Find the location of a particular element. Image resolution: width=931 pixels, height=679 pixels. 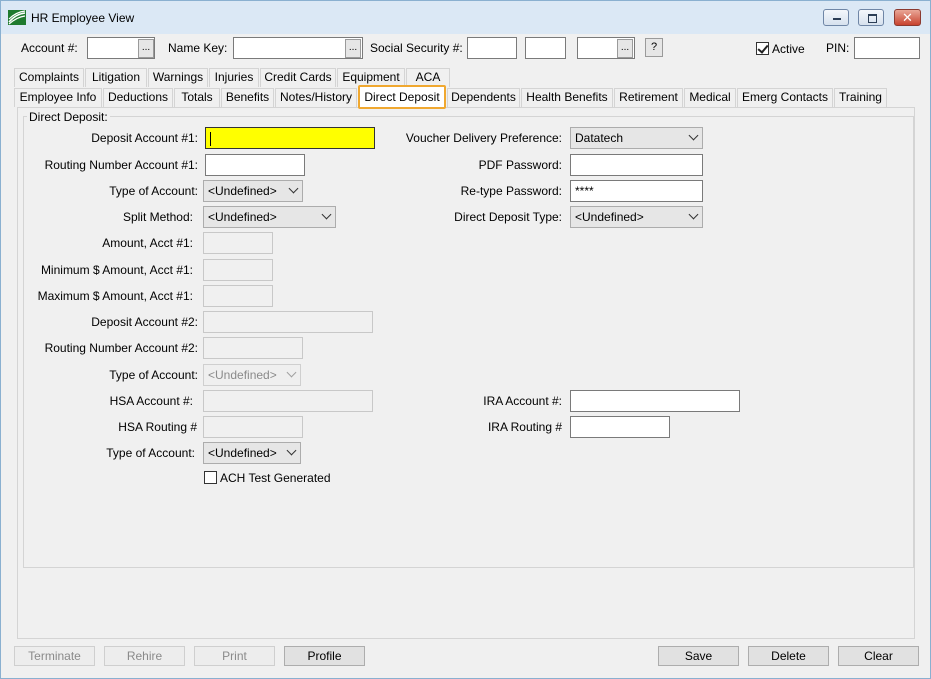

active-checkbox is located at coordinates (762, 48).